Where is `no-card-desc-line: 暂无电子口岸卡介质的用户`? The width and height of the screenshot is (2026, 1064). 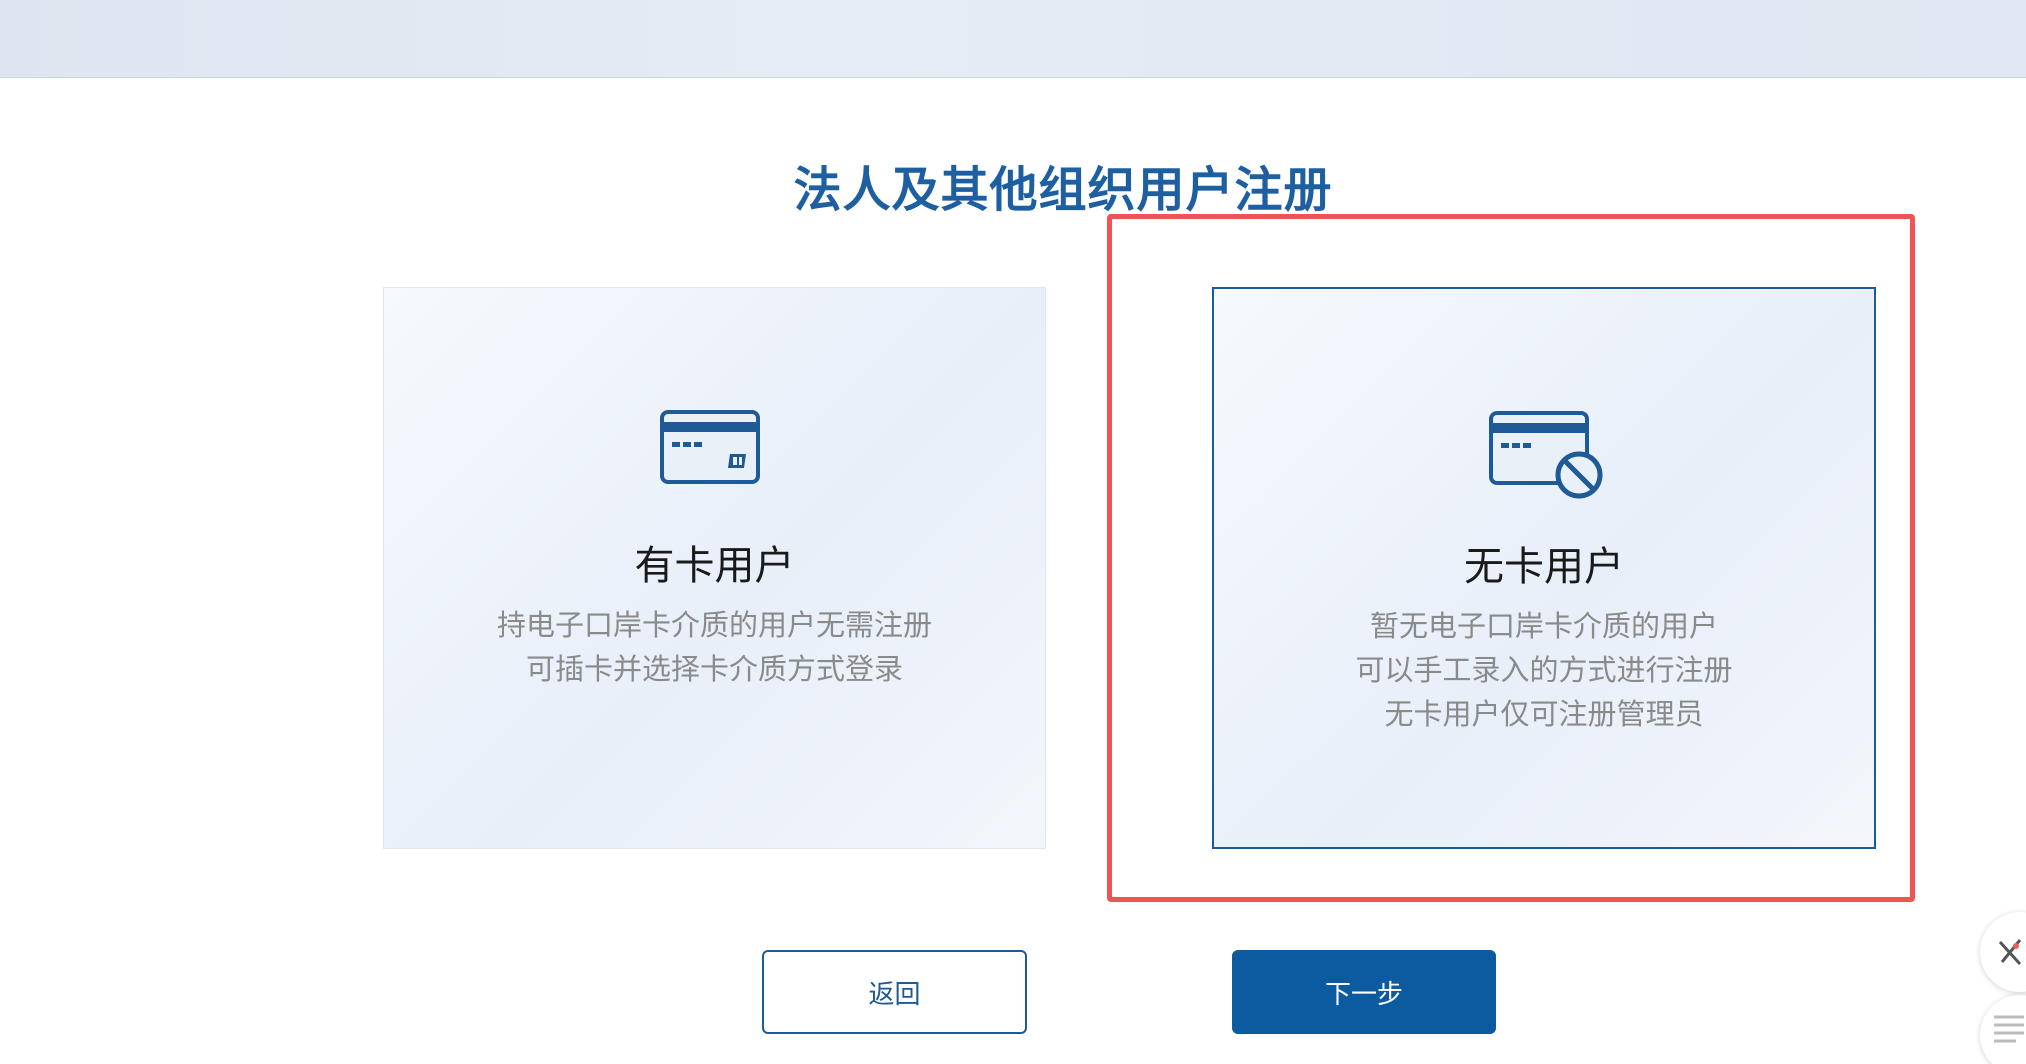
no-card-desc-line: 暂无电子口岸卡介质的用户 is located at coordinates (1543, 626).